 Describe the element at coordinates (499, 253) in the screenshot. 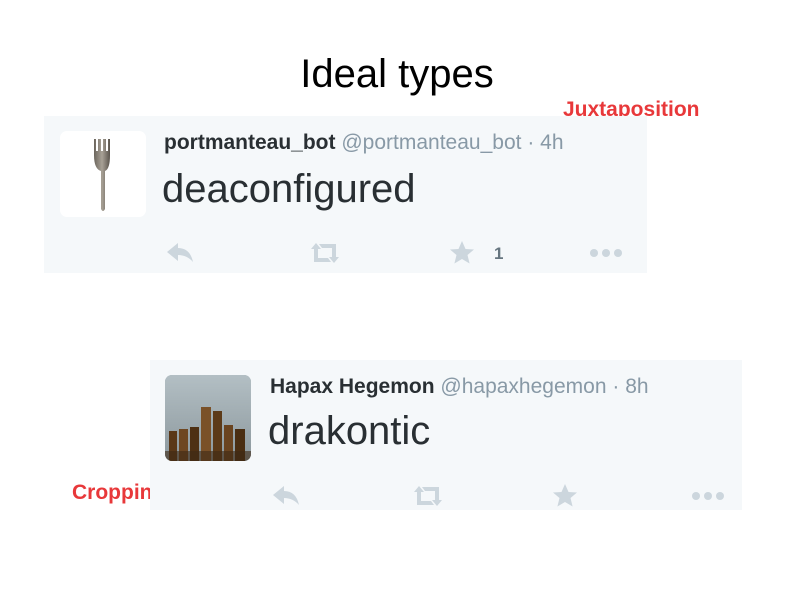

I see `favorite-count: 1` at that location.